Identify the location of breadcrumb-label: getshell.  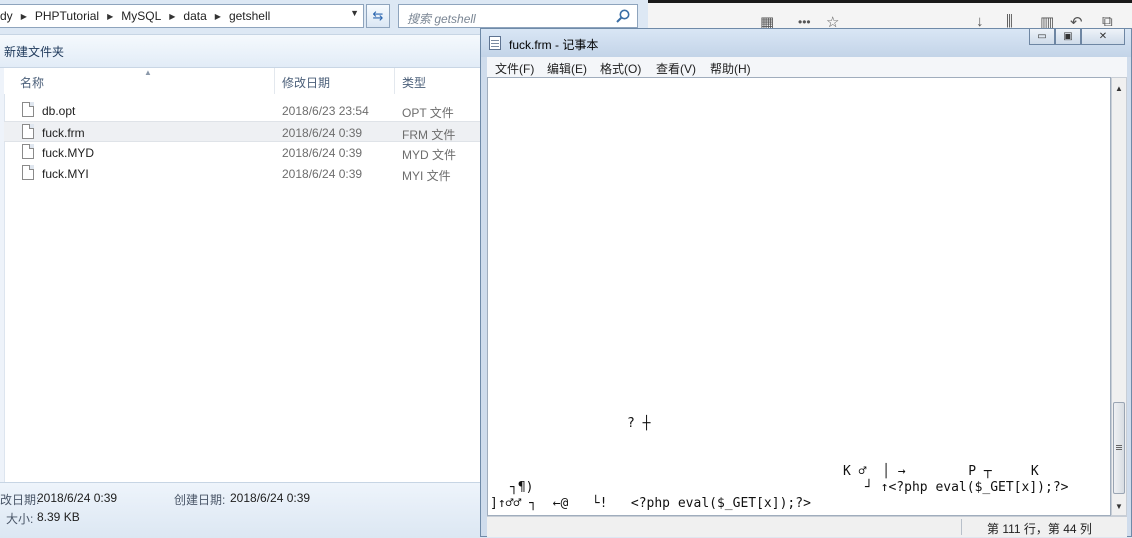
(249, 16).